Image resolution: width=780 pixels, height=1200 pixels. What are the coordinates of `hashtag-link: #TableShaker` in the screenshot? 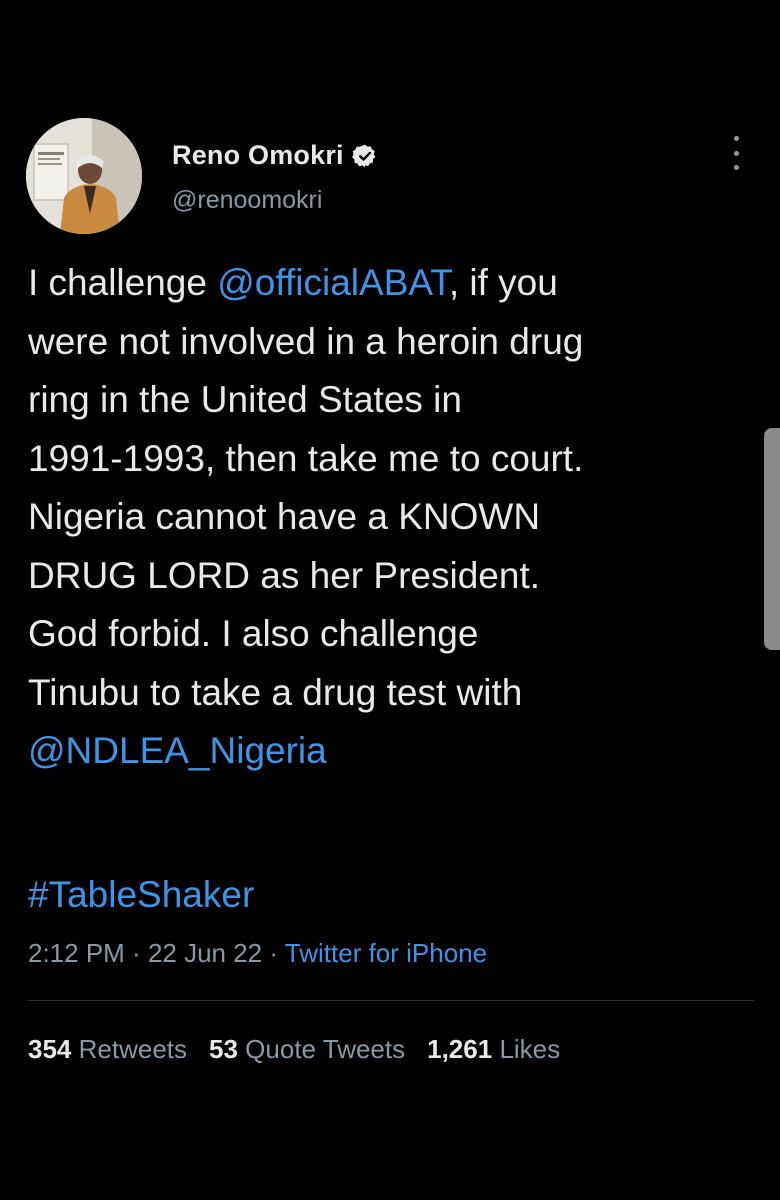 It's located at (141, 894).